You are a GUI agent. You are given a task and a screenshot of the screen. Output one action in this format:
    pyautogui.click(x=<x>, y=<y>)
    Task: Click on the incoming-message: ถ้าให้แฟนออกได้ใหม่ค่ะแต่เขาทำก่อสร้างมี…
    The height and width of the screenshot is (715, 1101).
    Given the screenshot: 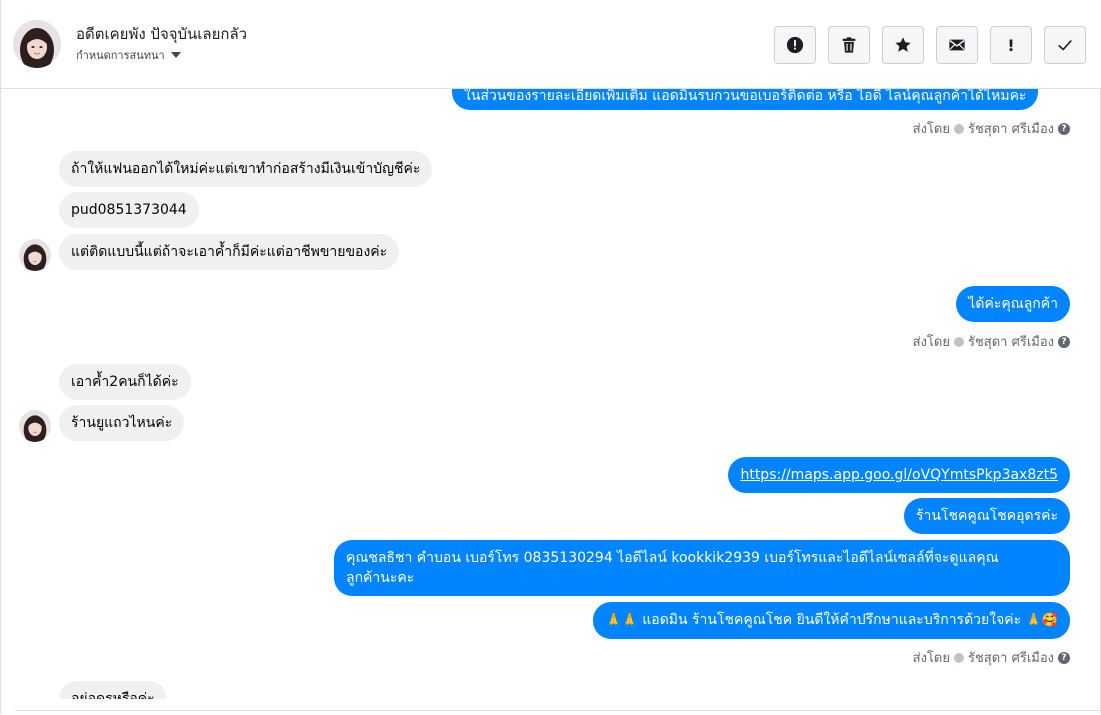 What is the action you would take?
    pyautogui.click(x=246, y=169)
    